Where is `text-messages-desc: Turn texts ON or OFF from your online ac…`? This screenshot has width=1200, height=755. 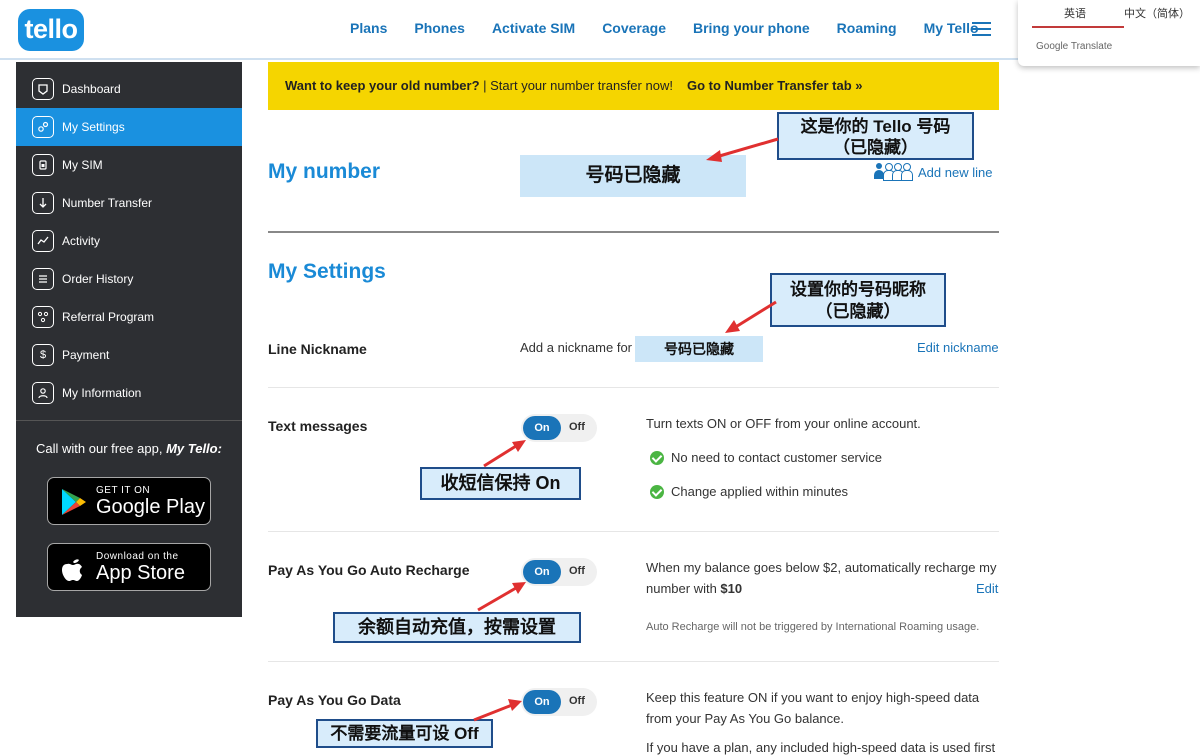 text-messages-desc: Turn texts ON or OFF from your online ac… is located at coordinates (783, 423).